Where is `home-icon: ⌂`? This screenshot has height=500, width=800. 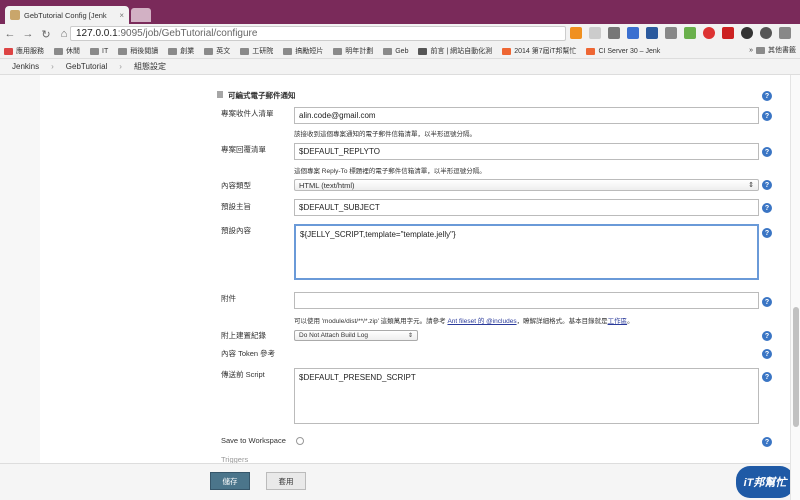 home-icon: ⌂ is located at coordinates (64, 34).